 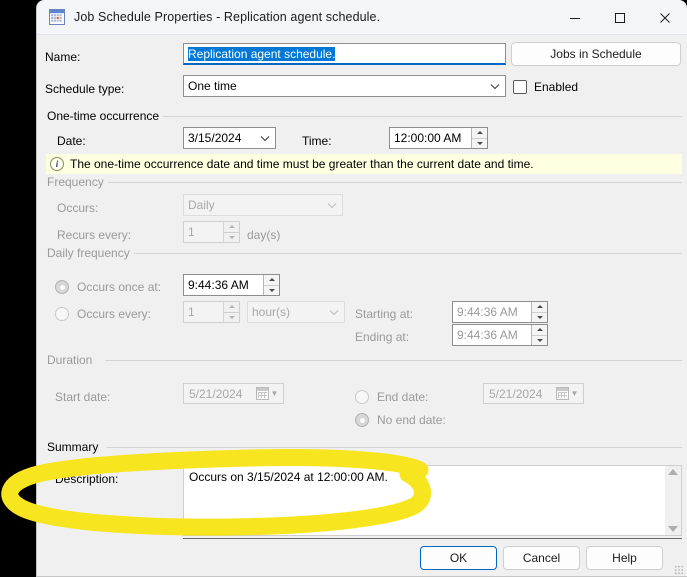 I want to click on occurs-once-label: Occurs once at:, so click(x=119, y=287).